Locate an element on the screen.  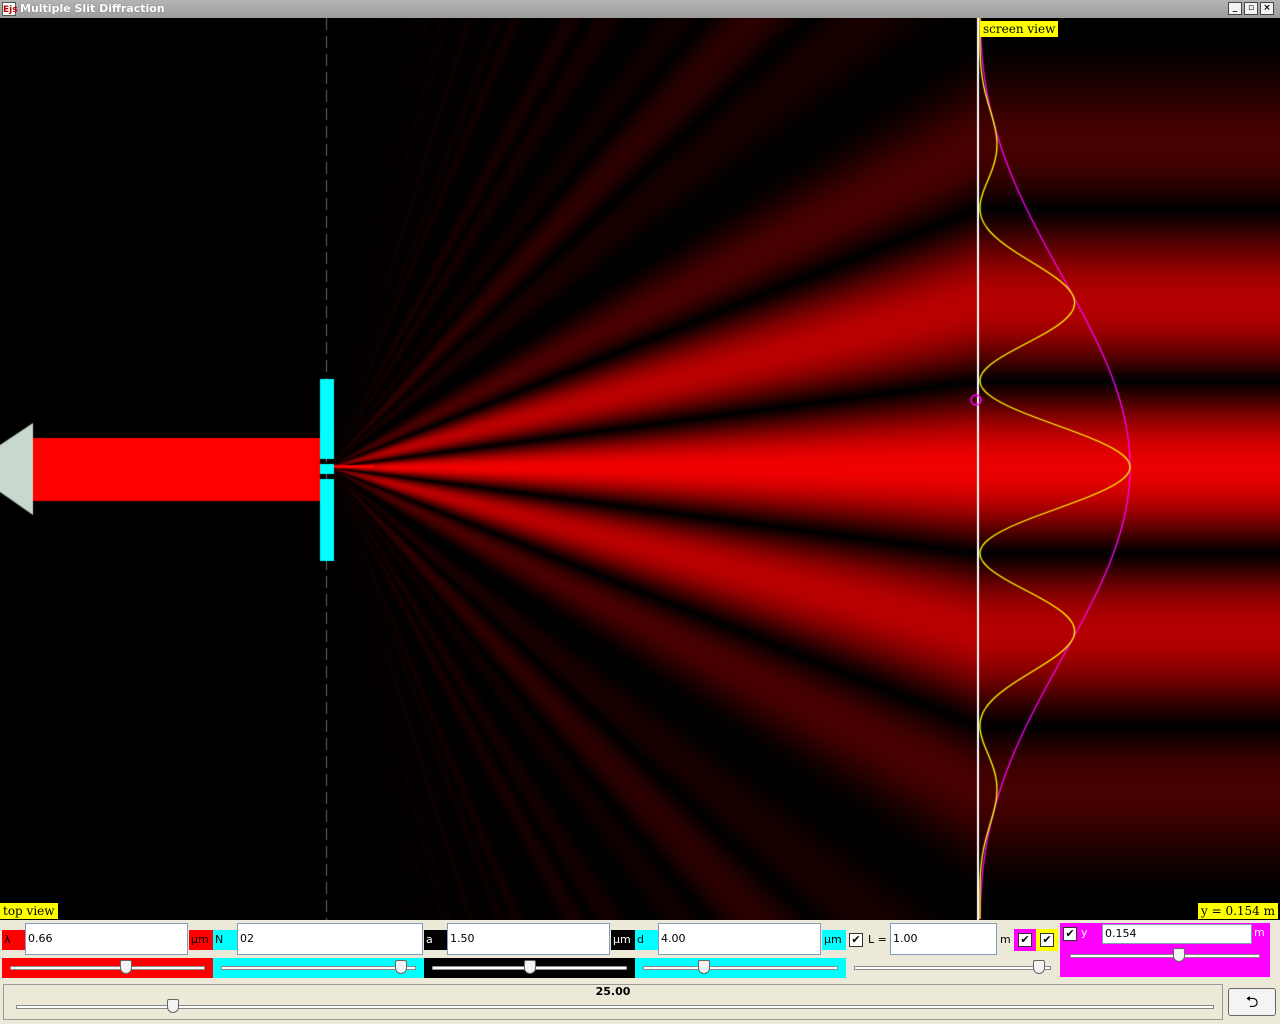
lambda-label: λ = is located at coordinates (13, 948).